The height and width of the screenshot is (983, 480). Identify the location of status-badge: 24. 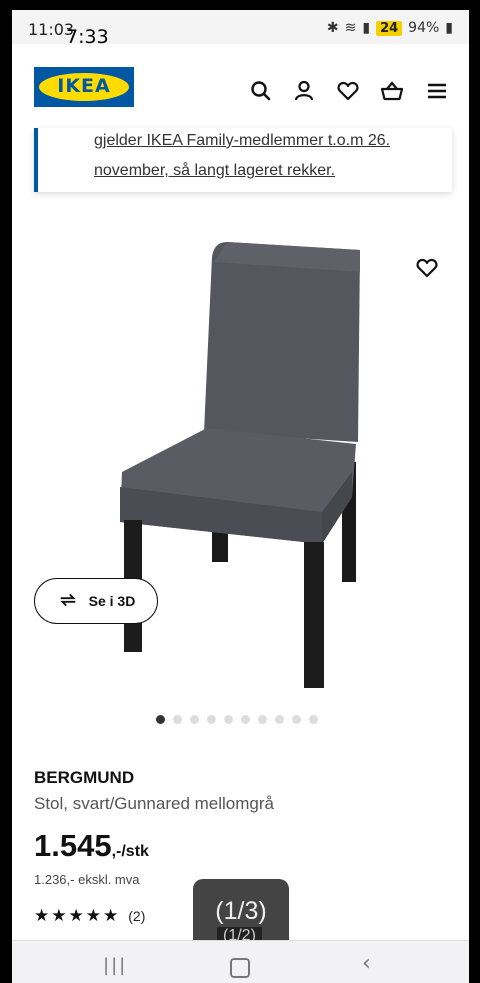
(389, 28).